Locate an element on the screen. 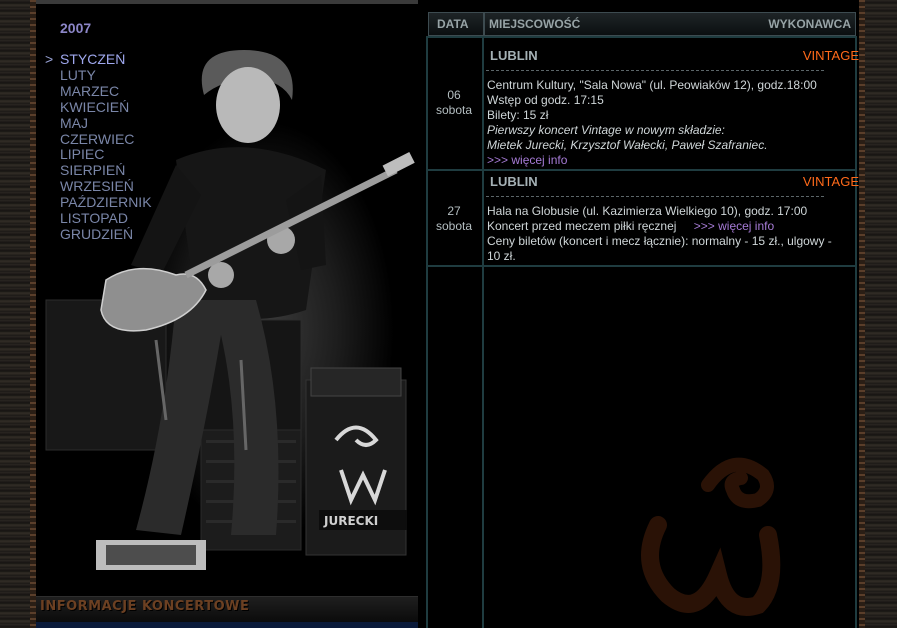 This screenshot has height=628, width=897. event-day: 06 is located at coordinates (454, 95).